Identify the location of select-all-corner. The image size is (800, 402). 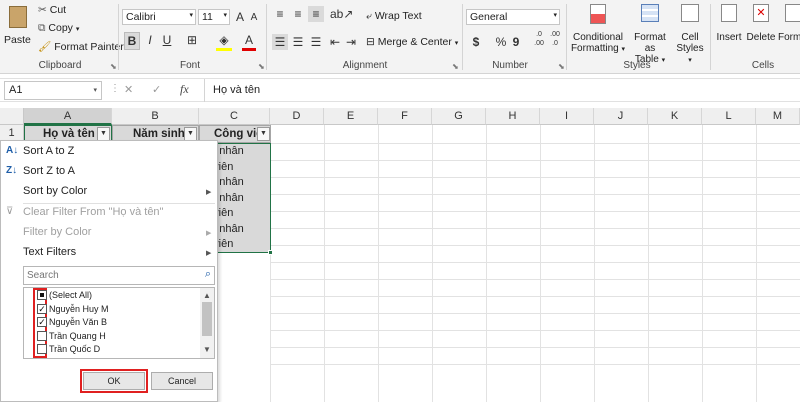
(12, 116).